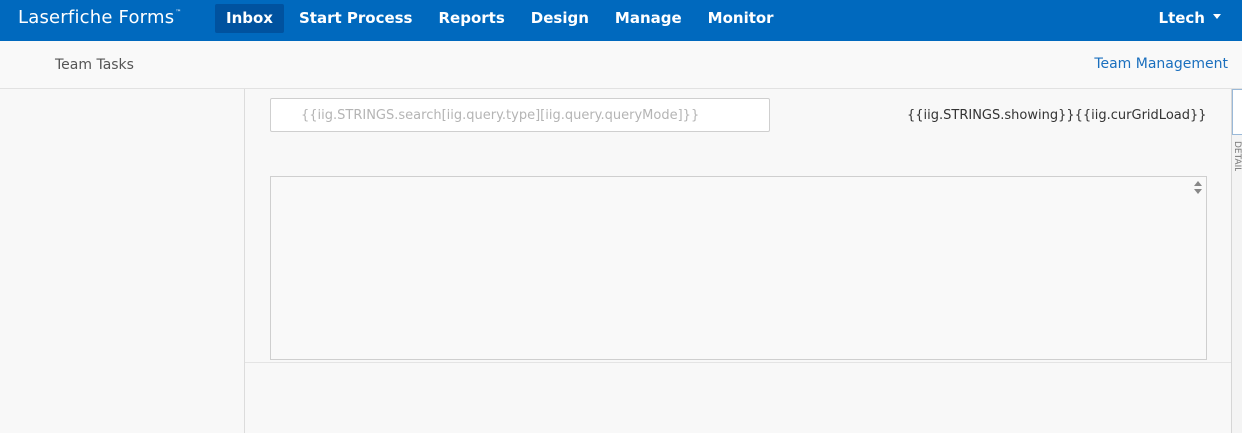 The width and height of the screenshot is (1242, 433). I want to click on details-side-panel: DETAILS, so click(1236, 261).